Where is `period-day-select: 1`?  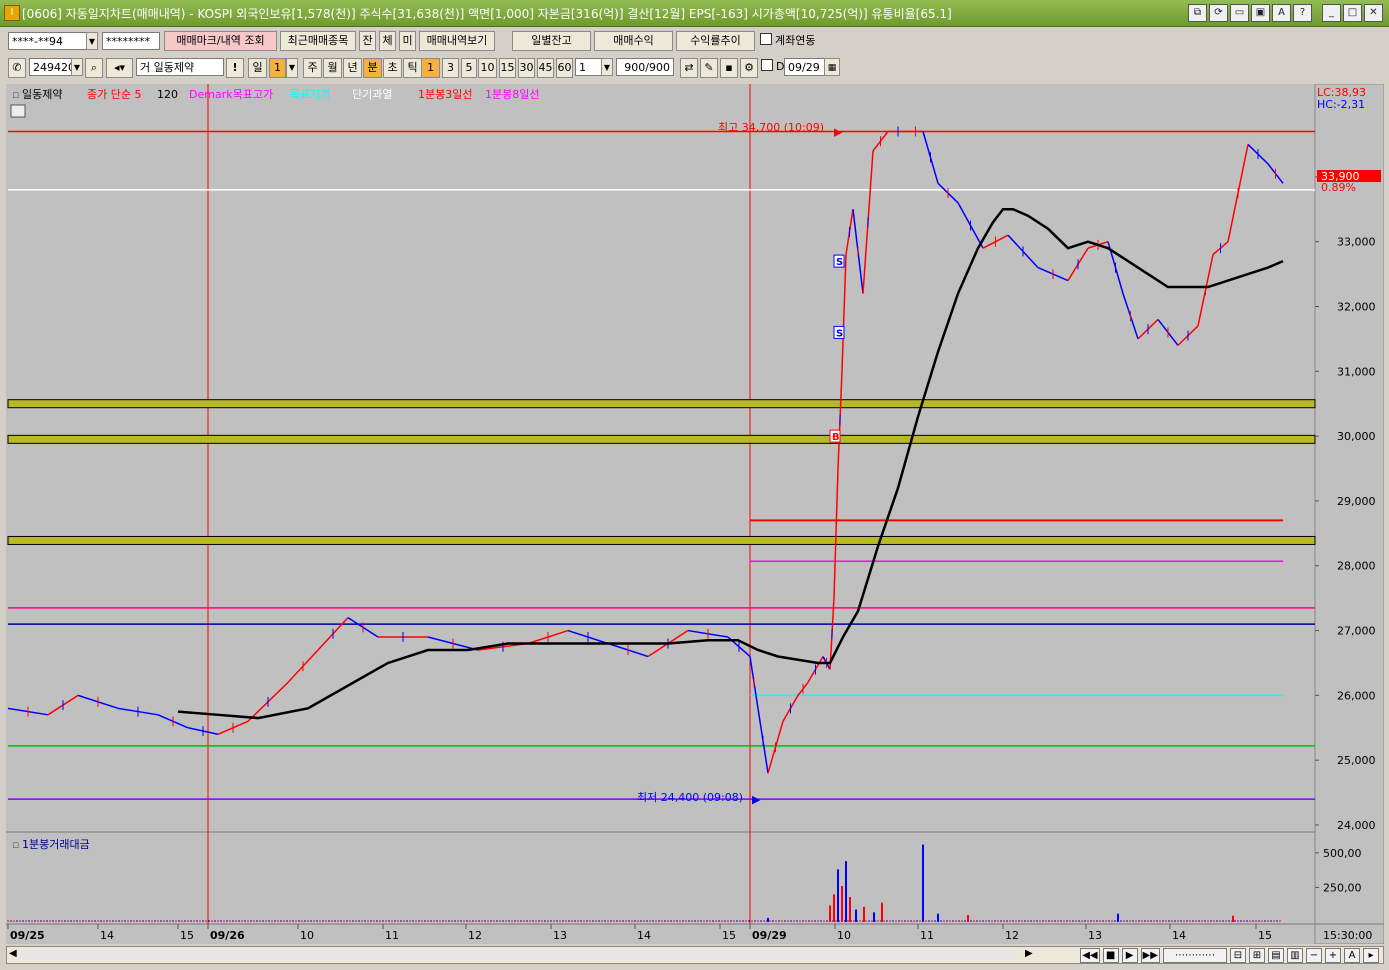
period-day-select: 1 is located at coordinates (277, 68).